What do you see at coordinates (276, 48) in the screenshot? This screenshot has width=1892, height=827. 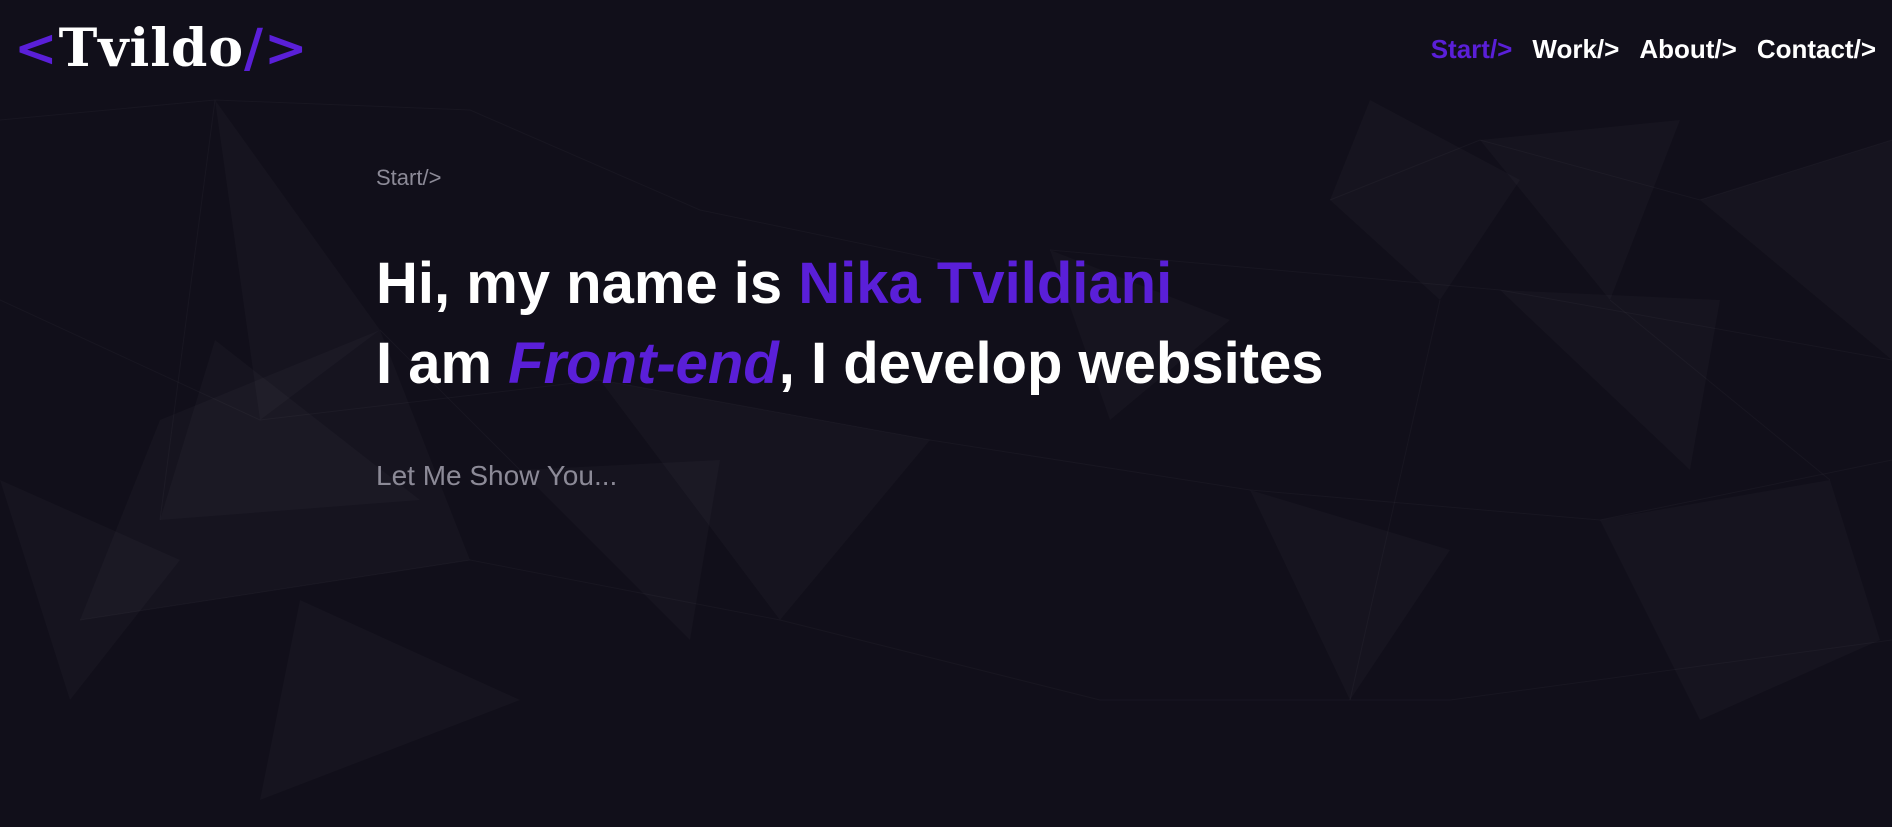 I see `logo-close-bracket: />` at bounding box center [276, 48].